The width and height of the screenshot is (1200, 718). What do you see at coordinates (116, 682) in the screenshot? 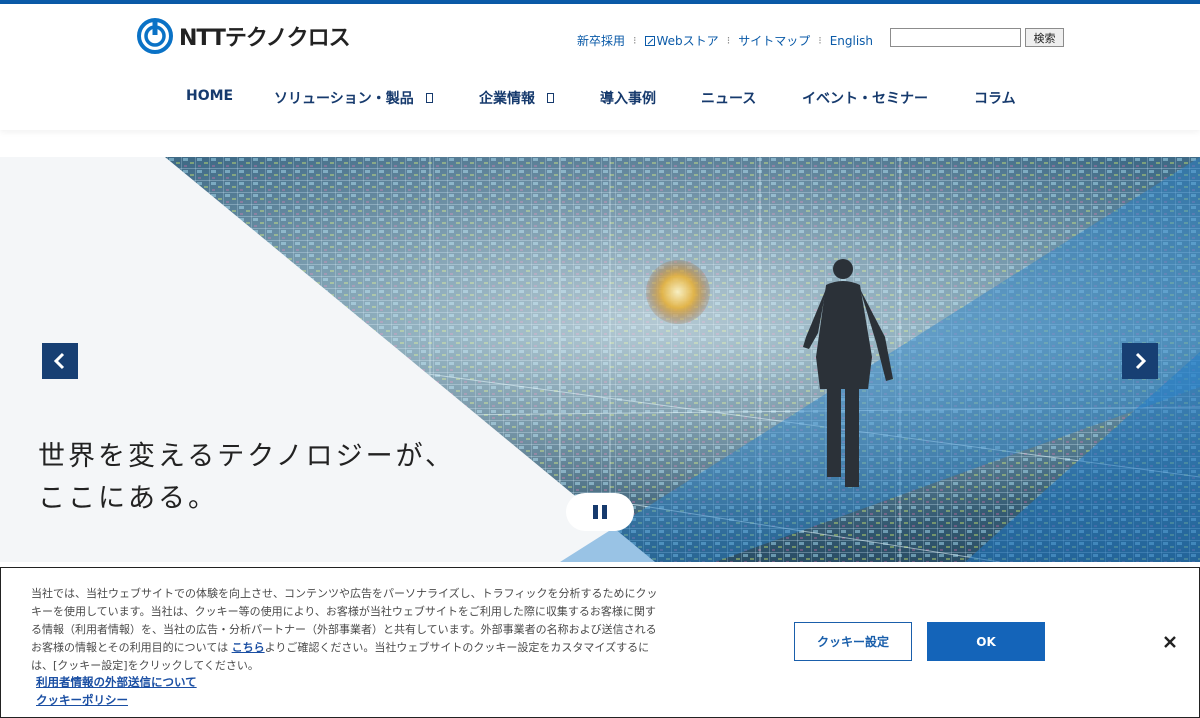
I see `external-transmission-link: 利用者情報の外部送信について` at bounding box center [116, 682].